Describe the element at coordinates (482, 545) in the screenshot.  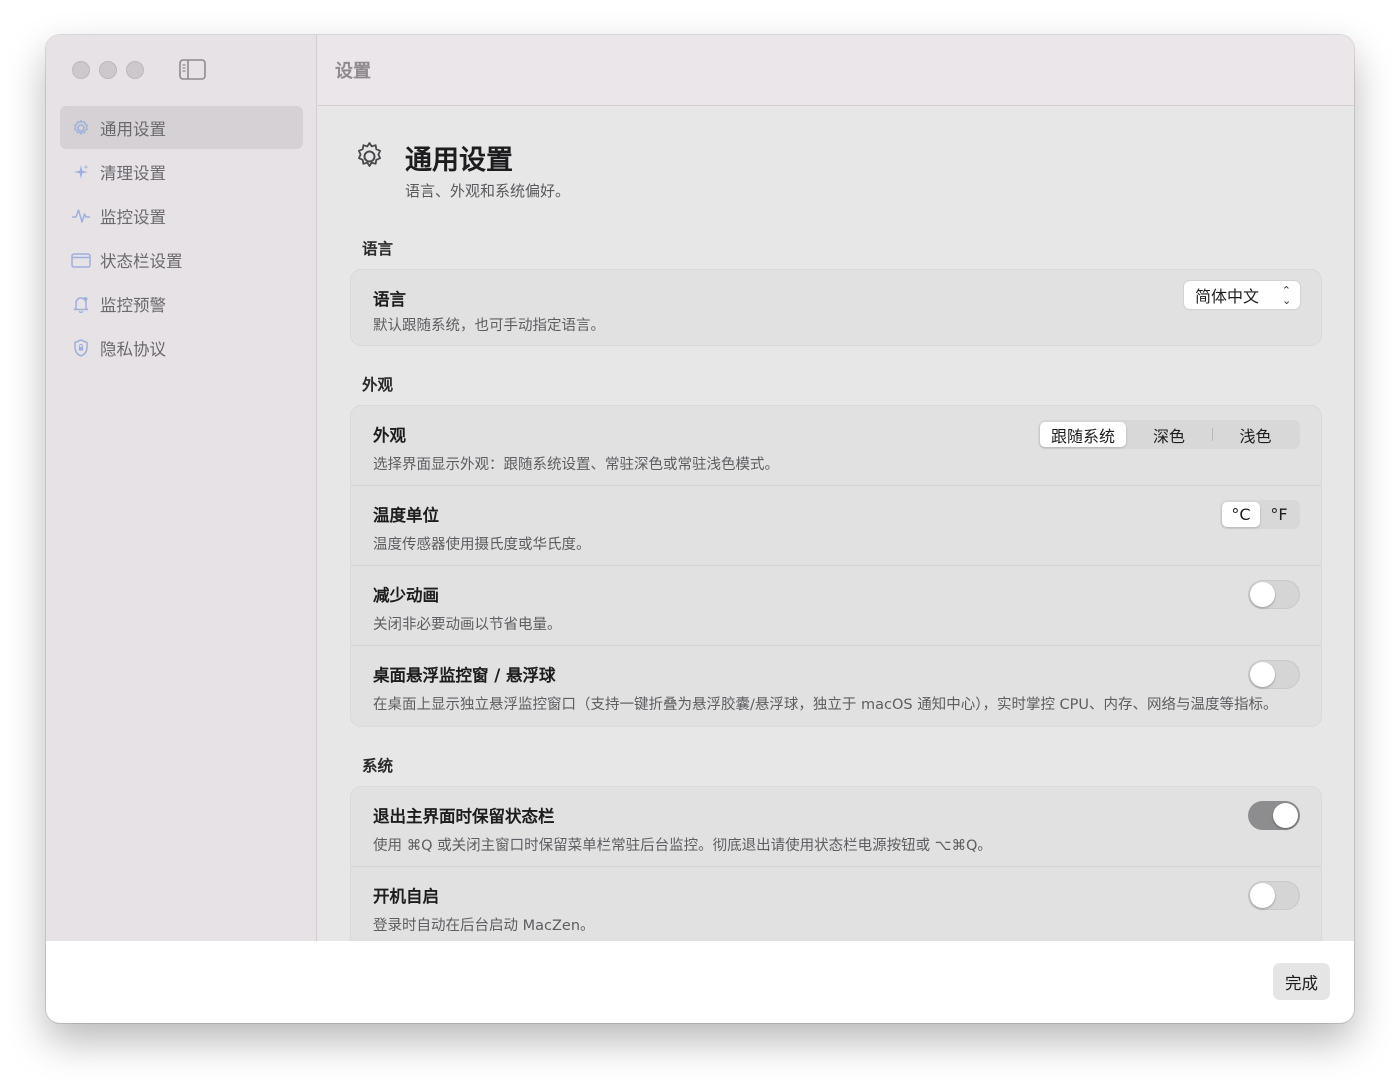
I see `row-description: 温度传感器使用摄氏度或华氏度。` at that location.